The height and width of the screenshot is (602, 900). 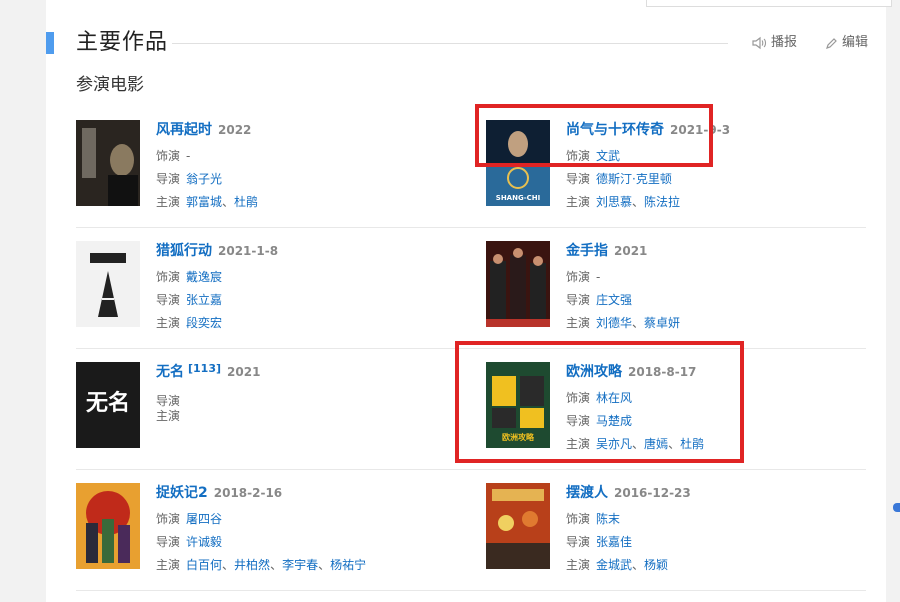 What do you see at coordinates (300, 565) in the screenshot?
I see `cast-link: 李宇春` at bounding box center [300, 565].